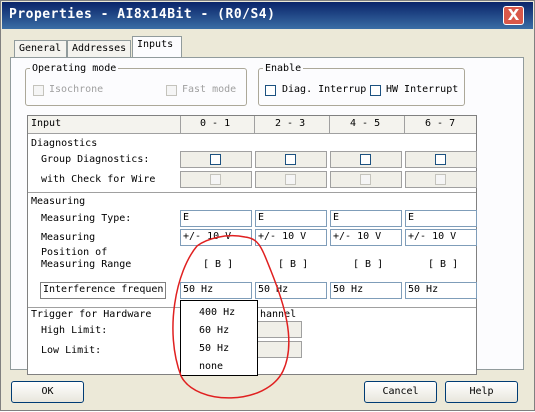  What do you see at coordinates (47, 392) in the screenshot?
I see `ok-button: OK` at bounding box center [47, 392].